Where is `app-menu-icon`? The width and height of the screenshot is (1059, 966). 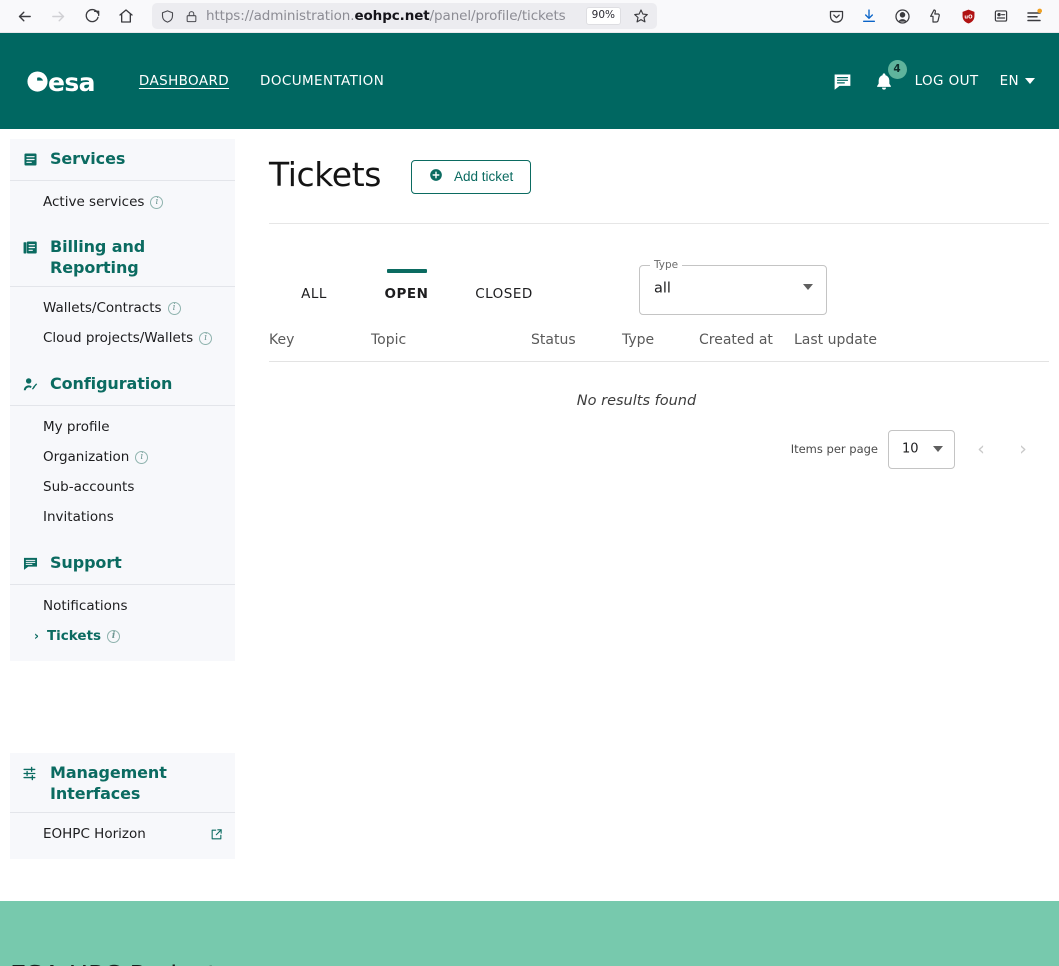 app-menu-icon is located at coordinates (1034, 16).